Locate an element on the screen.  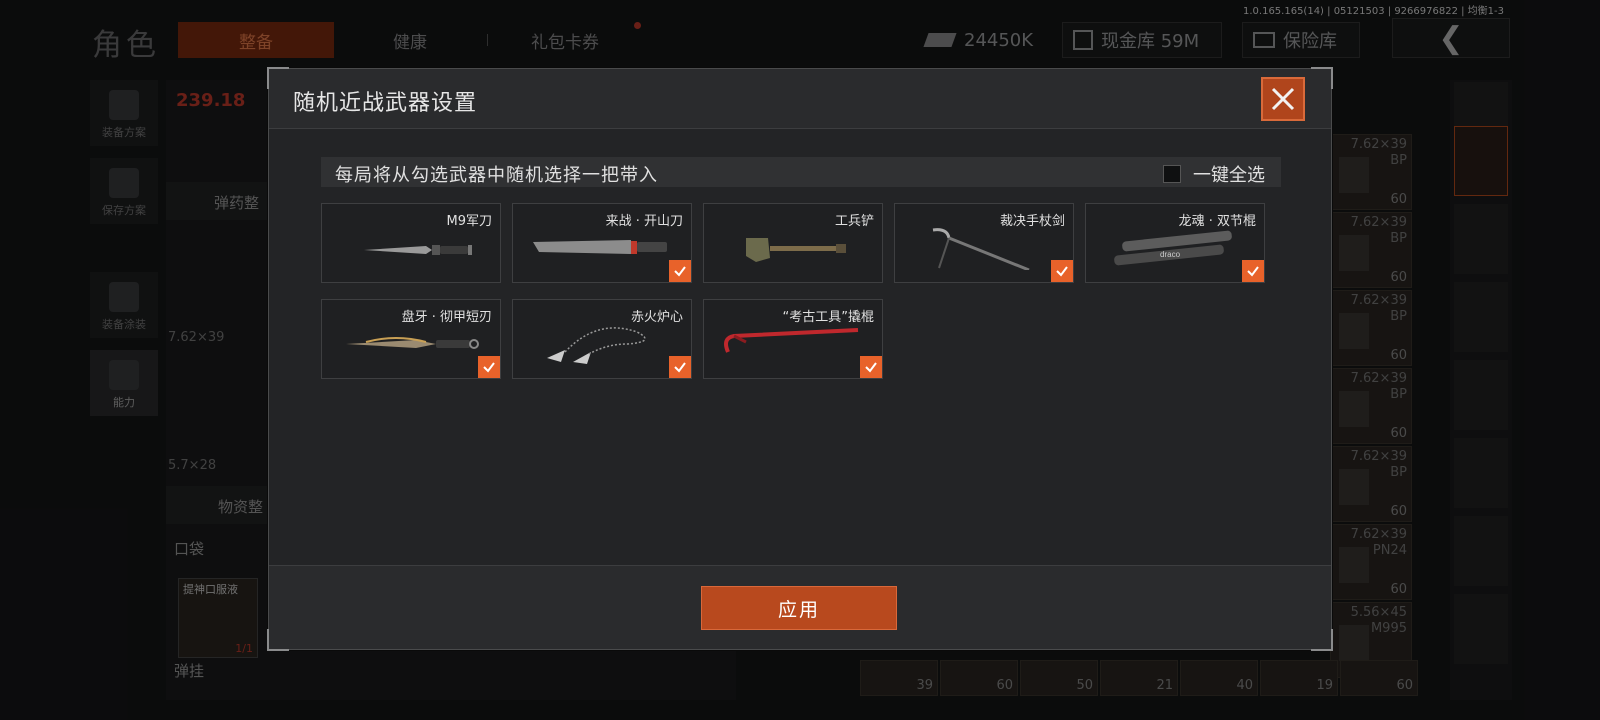
weapon-card-fire-core: 赤火炉心 is located at coordinates (602, 339).